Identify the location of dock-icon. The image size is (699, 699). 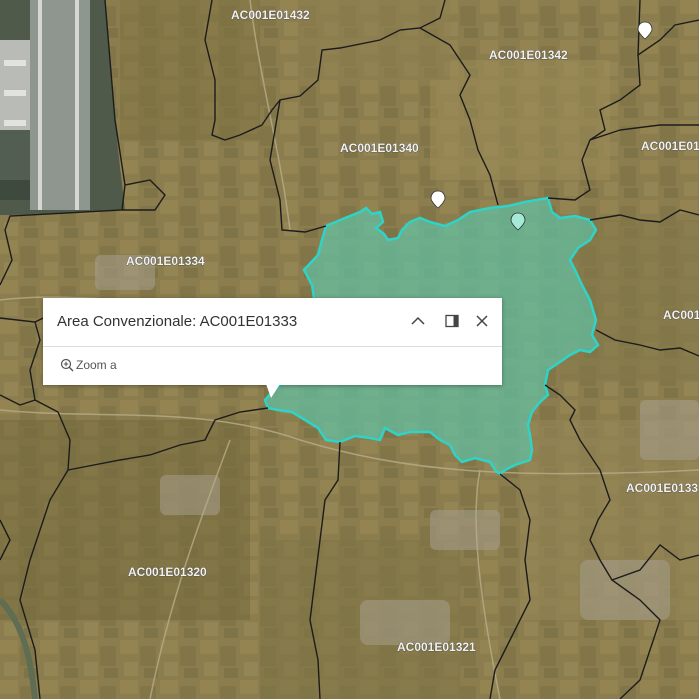
(452, 321).